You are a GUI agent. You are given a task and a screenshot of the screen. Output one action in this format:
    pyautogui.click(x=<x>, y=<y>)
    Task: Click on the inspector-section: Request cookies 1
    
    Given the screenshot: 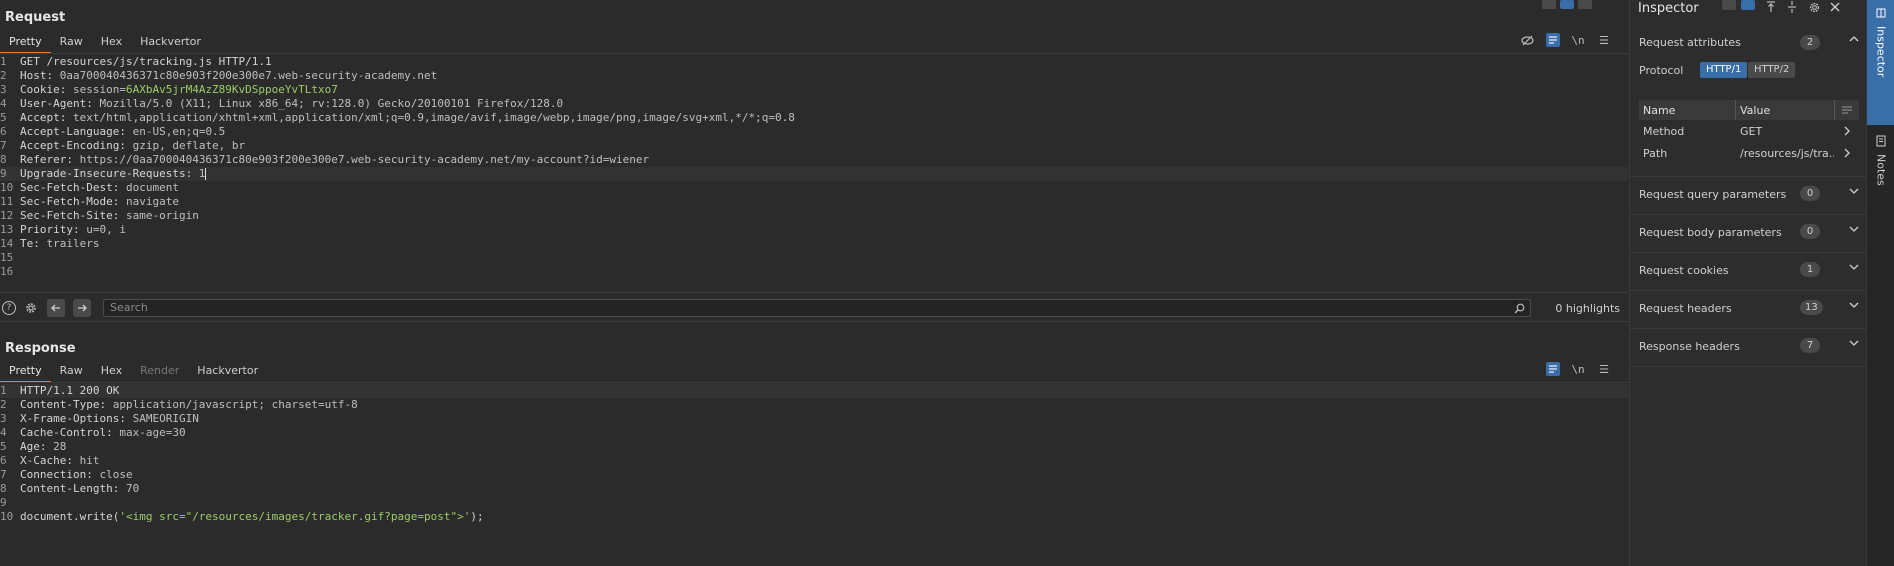 What is the action you would take?
    pyautogui.click(x=1748, y=272)
    